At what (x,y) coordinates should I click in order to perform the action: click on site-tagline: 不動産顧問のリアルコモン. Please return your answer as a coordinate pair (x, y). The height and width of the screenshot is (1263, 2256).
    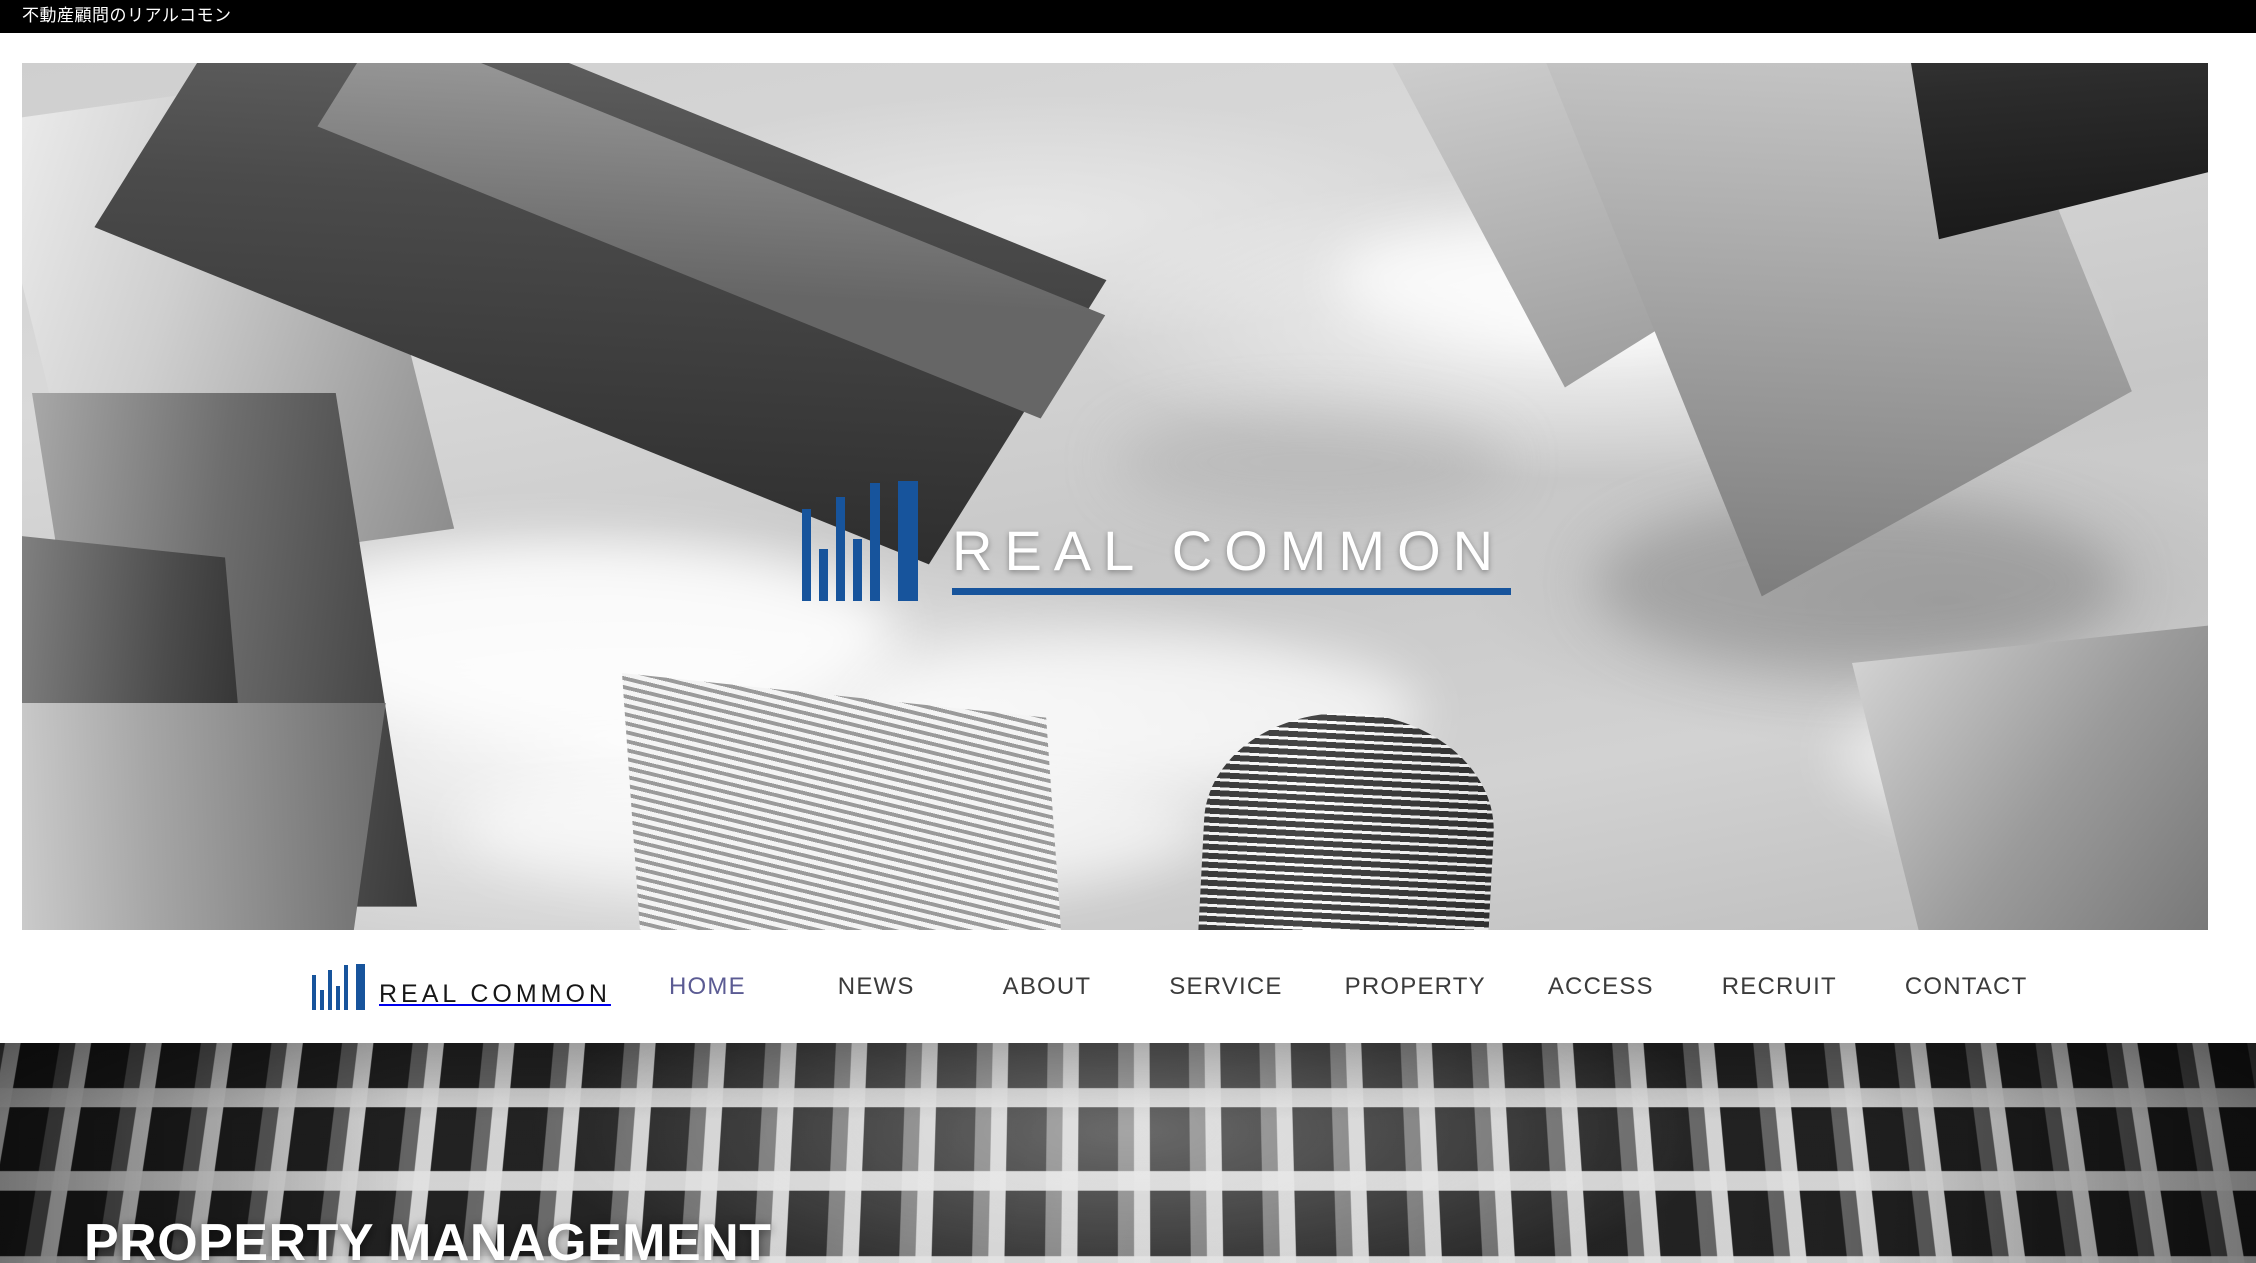
    Looking at the image, I should click on (127, 16).